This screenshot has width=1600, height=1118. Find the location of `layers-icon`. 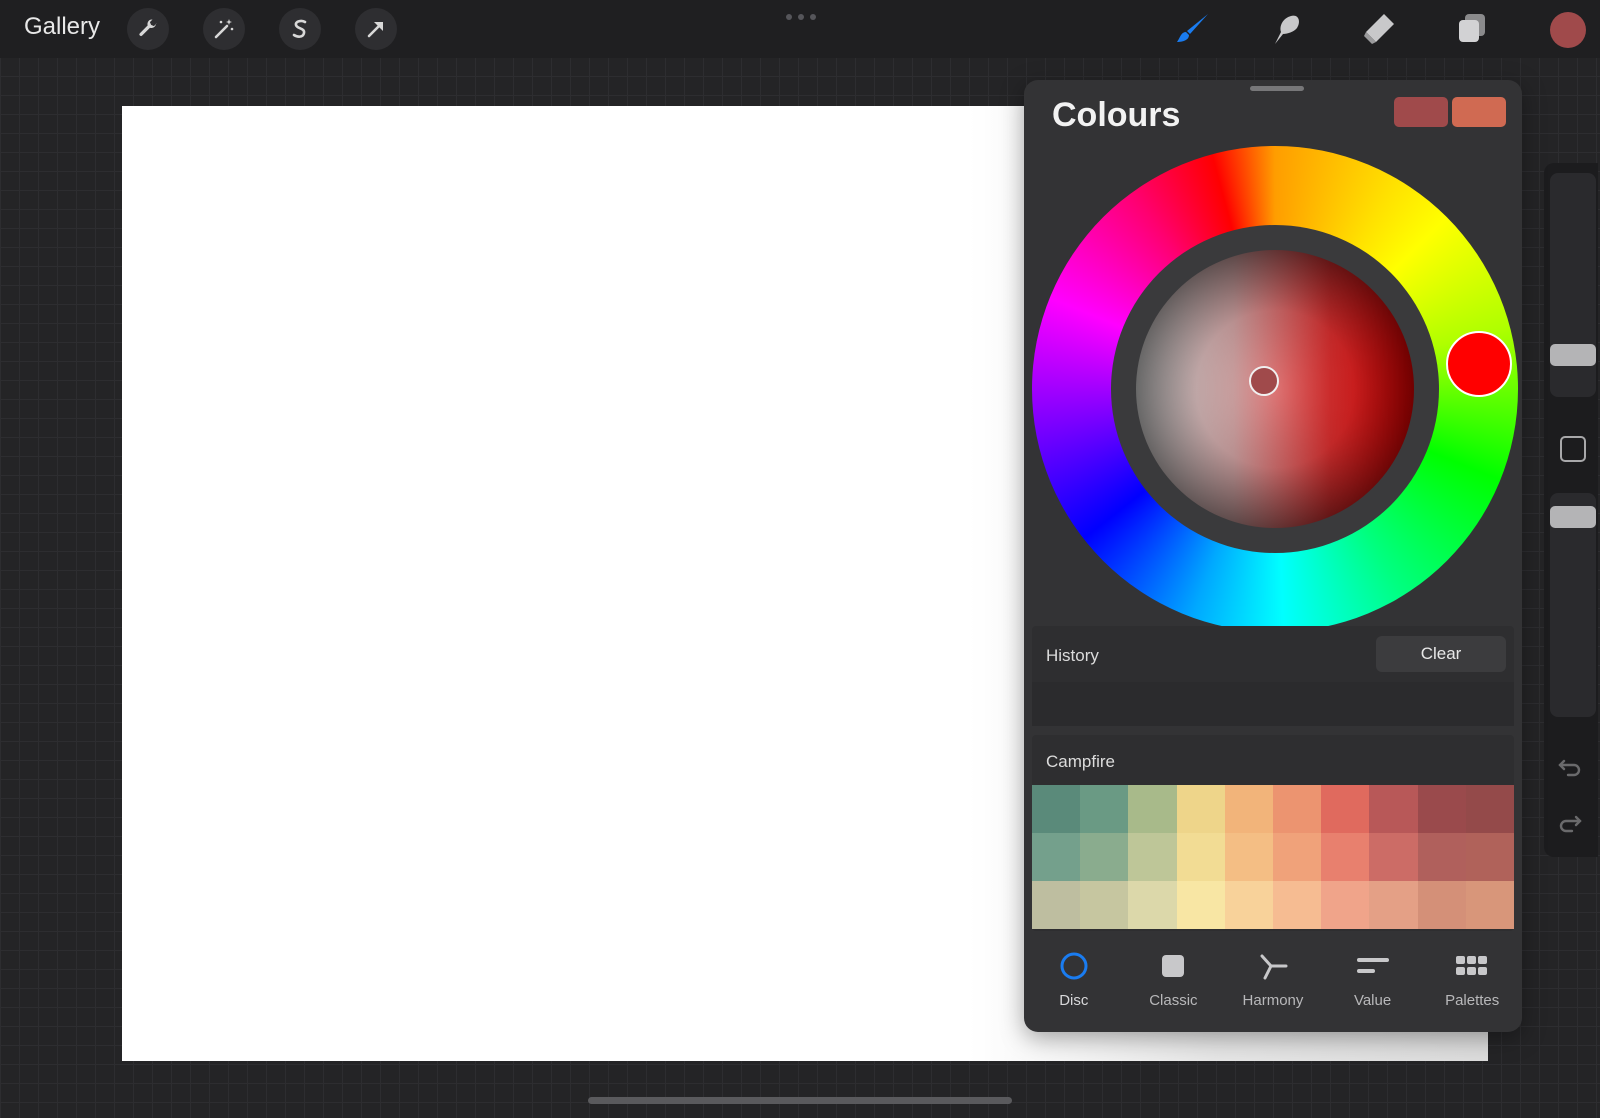

layers-icon is located at coordinates (1472, 28).